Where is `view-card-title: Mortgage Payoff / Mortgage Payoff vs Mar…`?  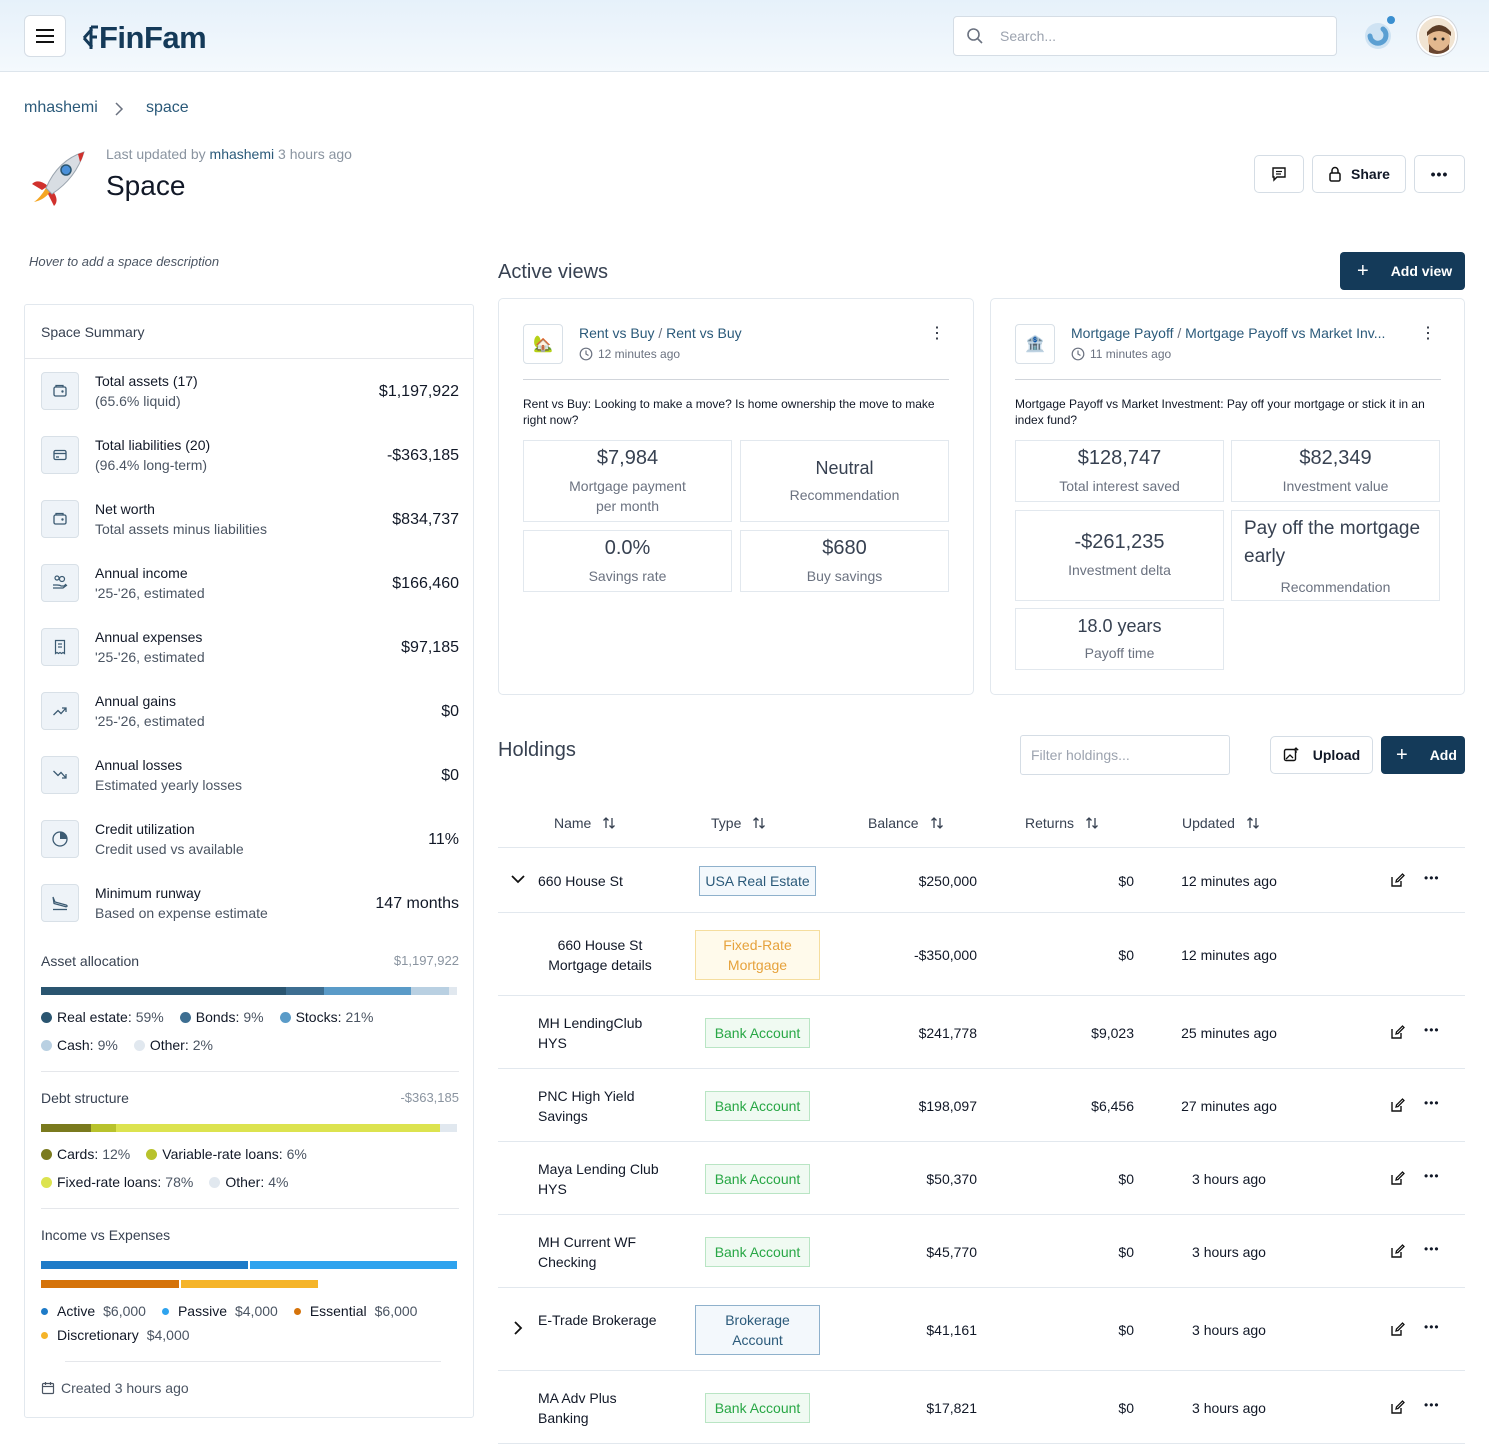 view-card-title: Mortgage Payoff / Mortgage Payoff vs Mar… is located at coordinates (1228, 333).